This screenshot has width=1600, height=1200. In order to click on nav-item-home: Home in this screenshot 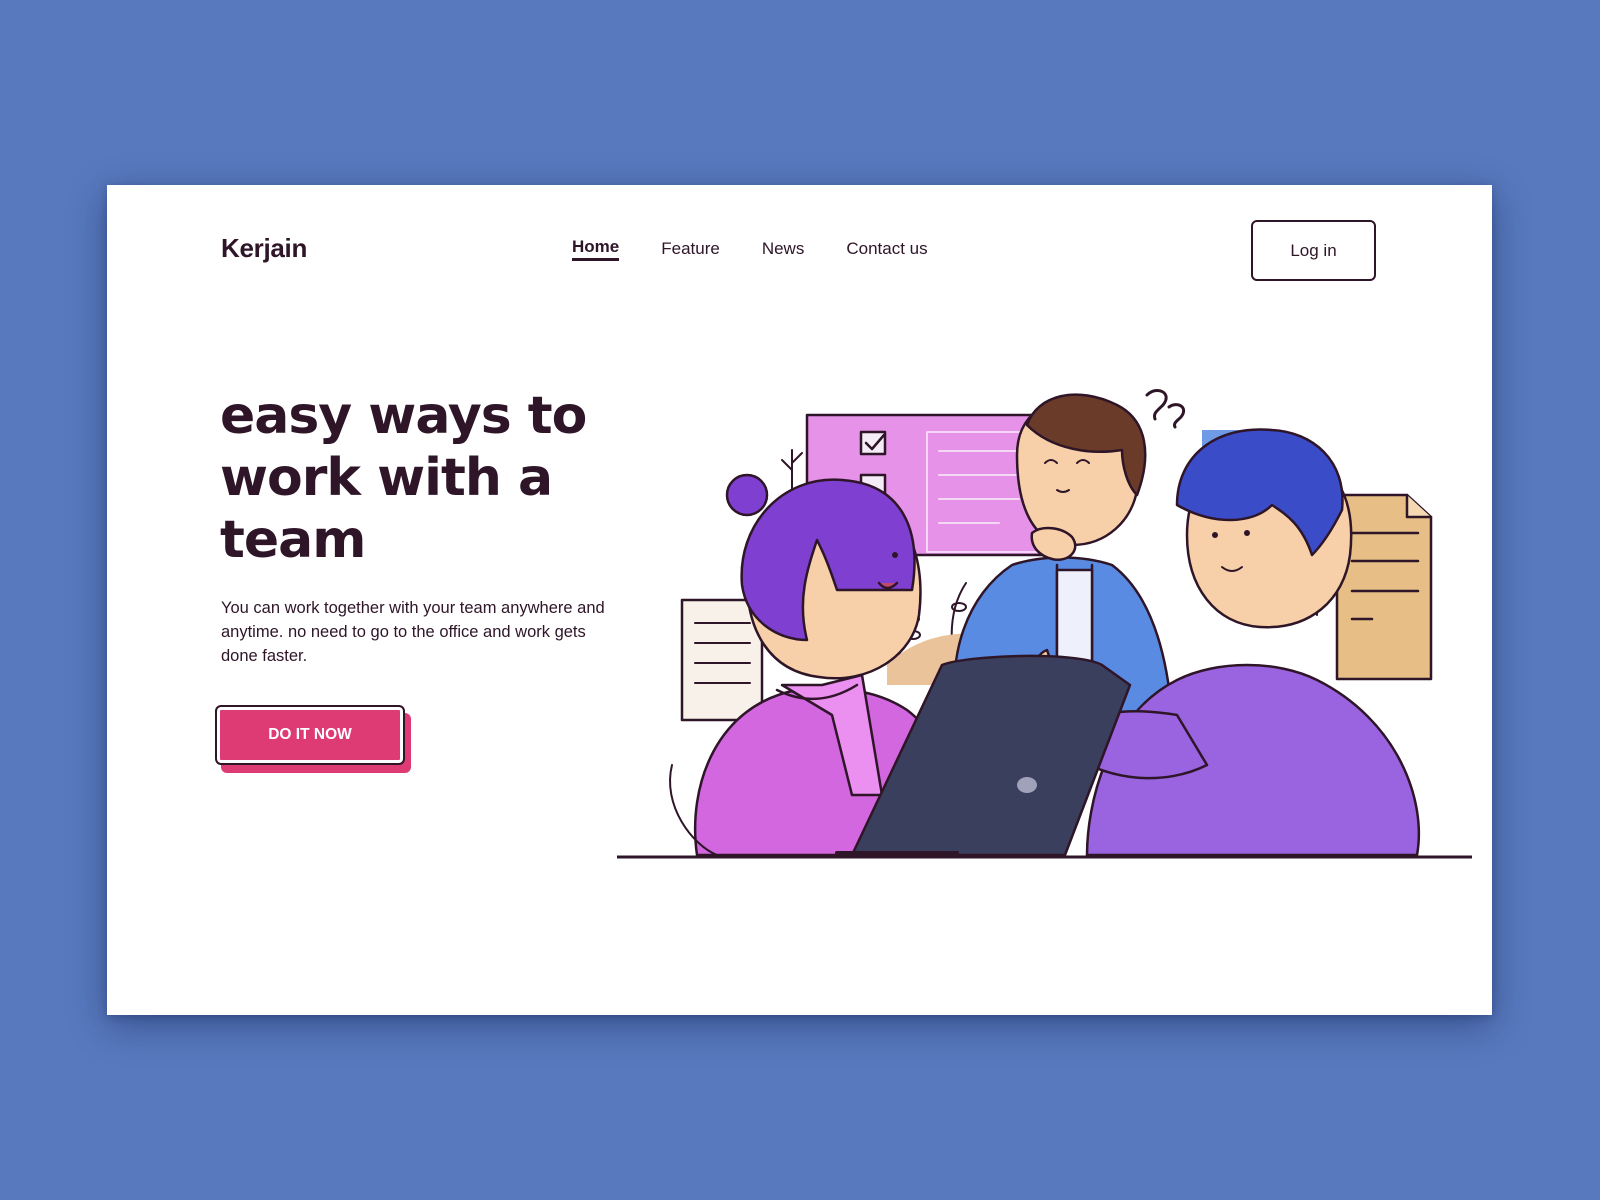, I will do `click(596, 249)`.